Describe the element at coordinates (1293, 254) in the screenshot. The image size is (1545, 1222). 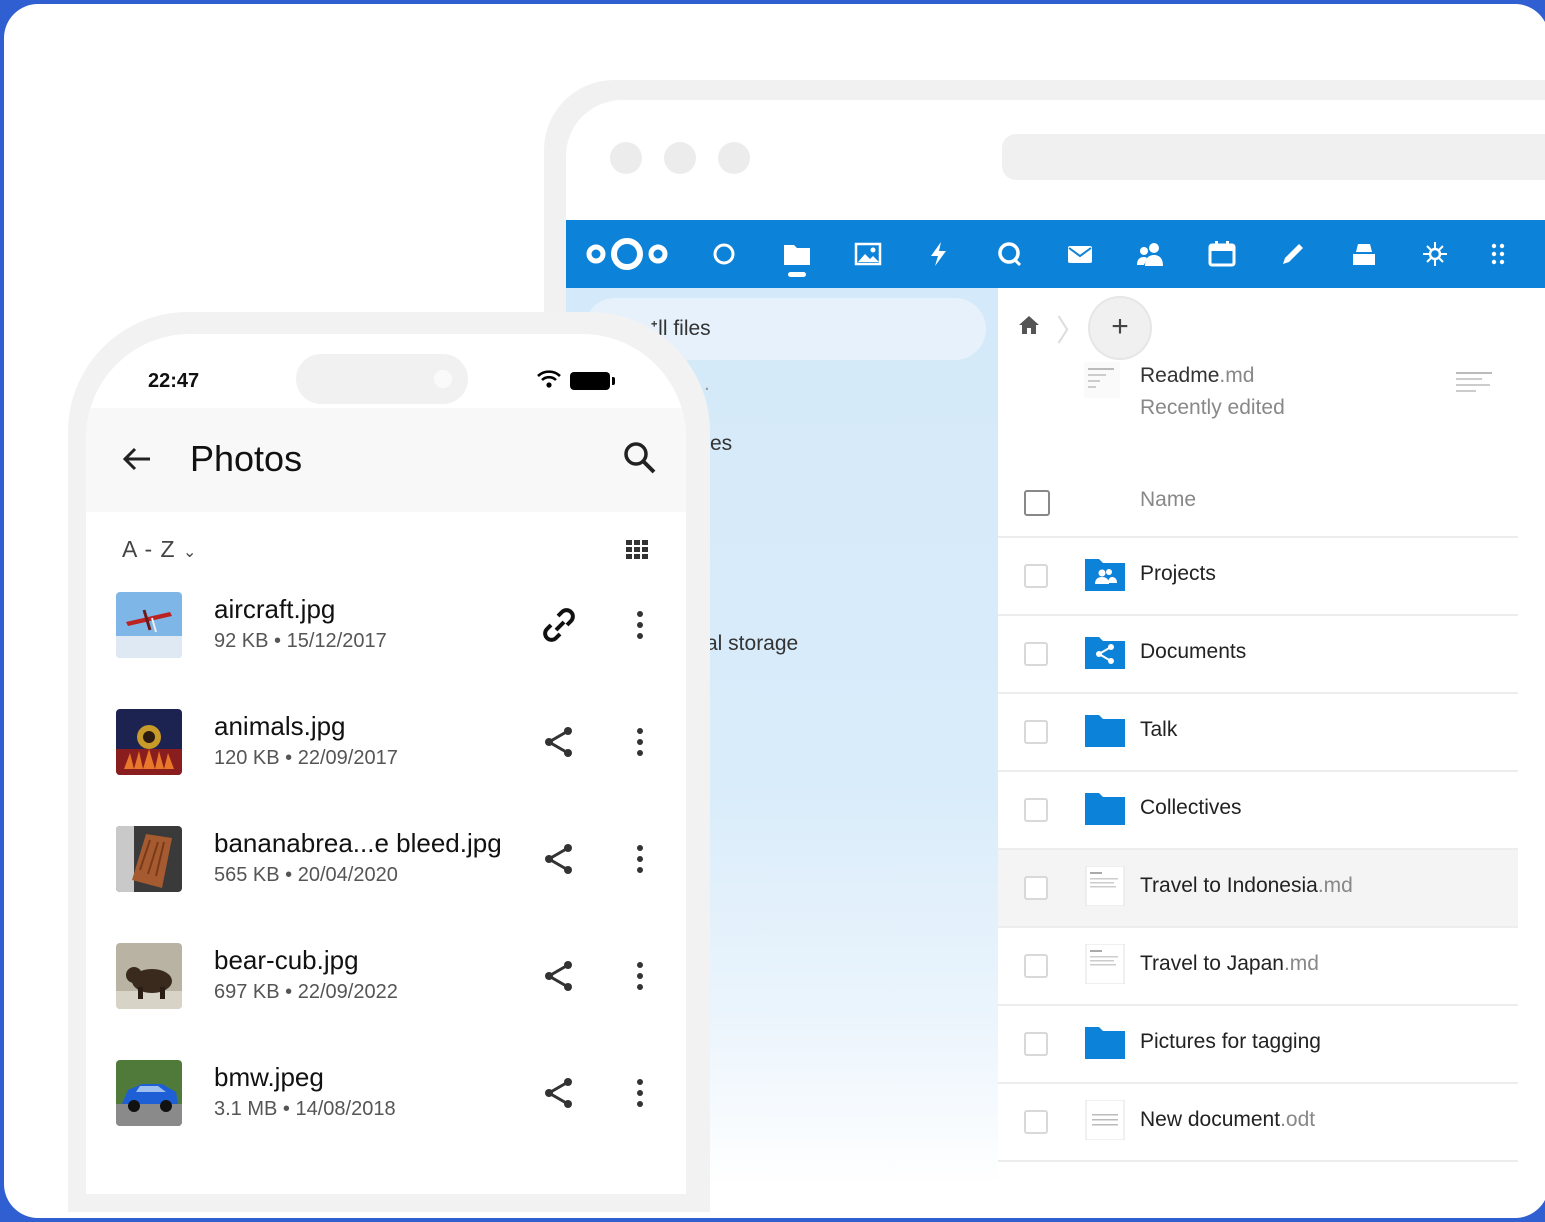
I see `notes-icon` at that location.